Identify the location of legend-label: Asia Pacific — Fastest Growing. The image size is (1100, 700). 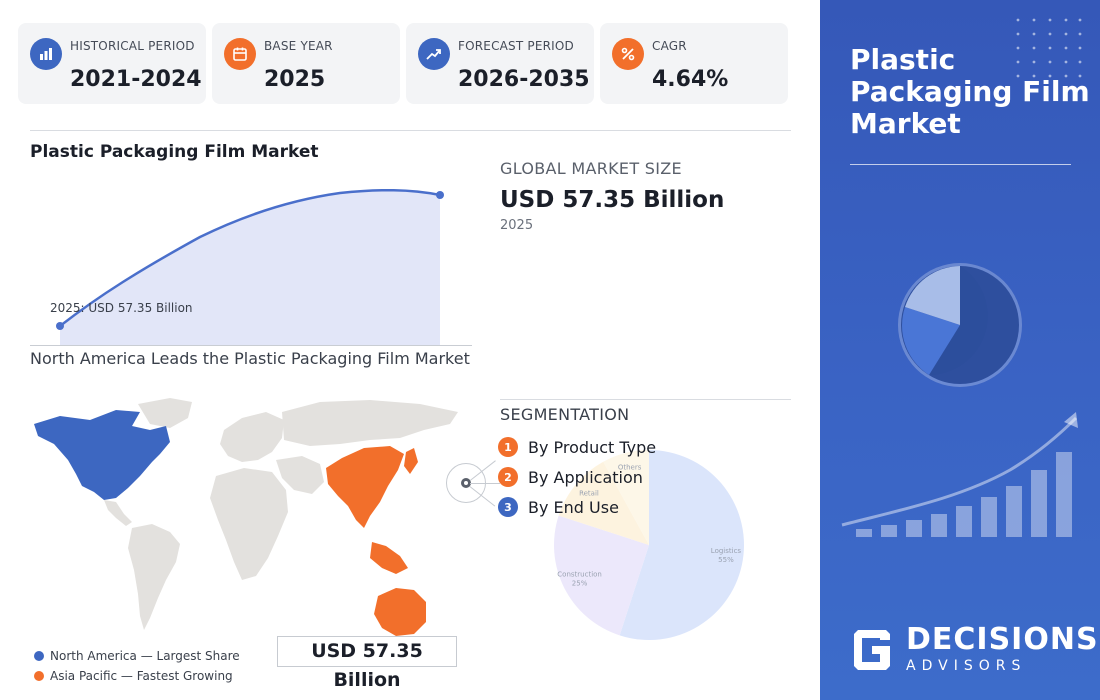
(141, 676).